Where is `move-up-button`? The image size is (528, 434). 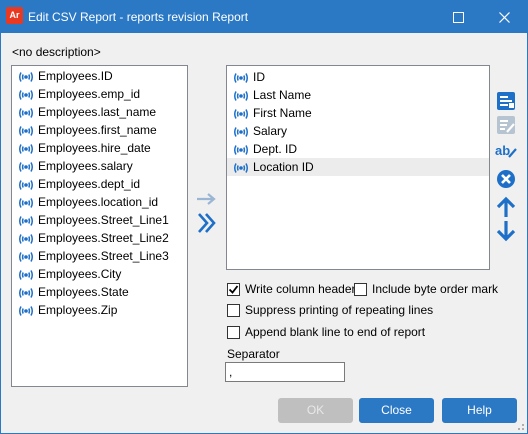
move-up-button is located at coordinates (506, 207).